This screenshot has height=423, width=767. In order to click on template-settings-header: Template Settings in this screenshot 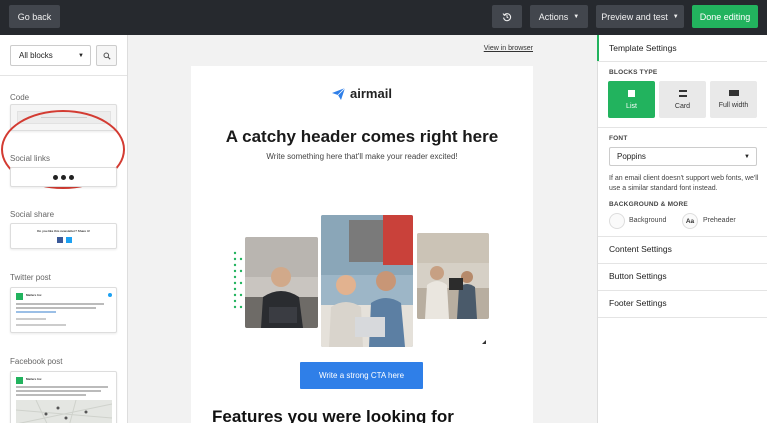, I will do `click(643, 48)`.